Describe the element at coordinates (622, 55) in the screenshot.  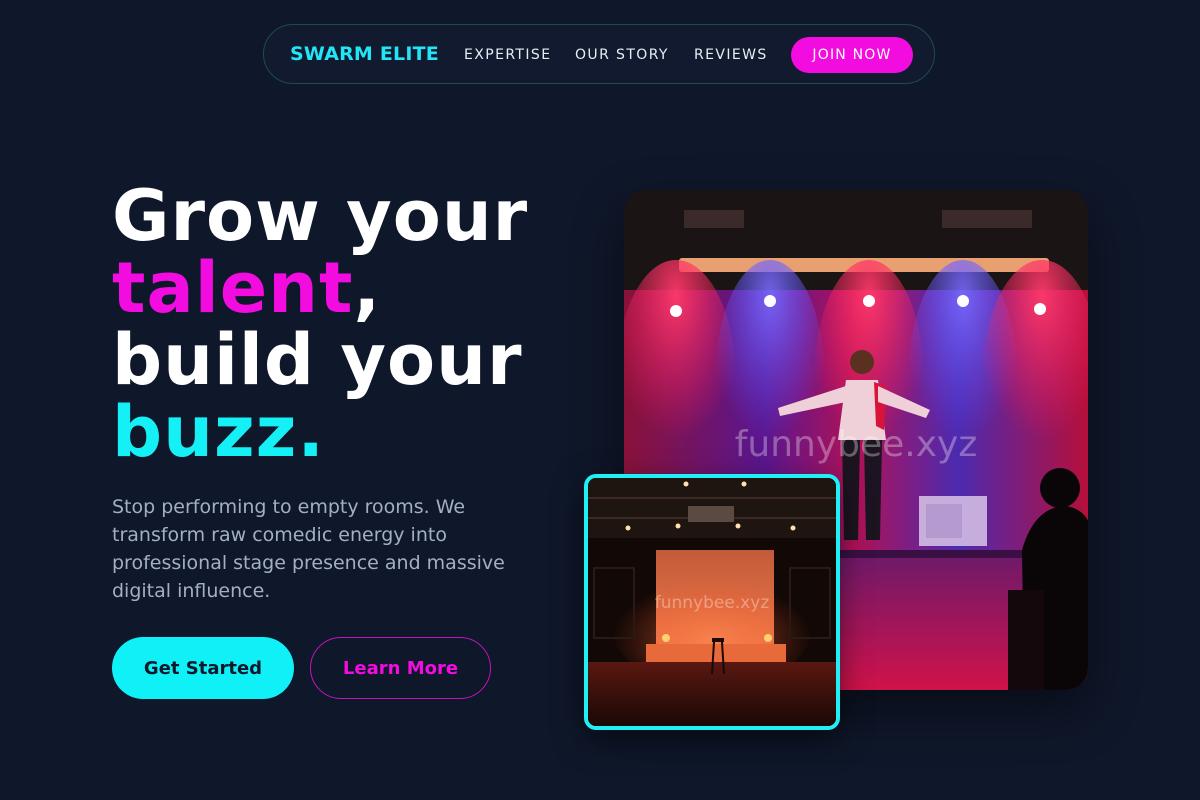
I see `nav-link-our-story: OUR STORY` at that location.